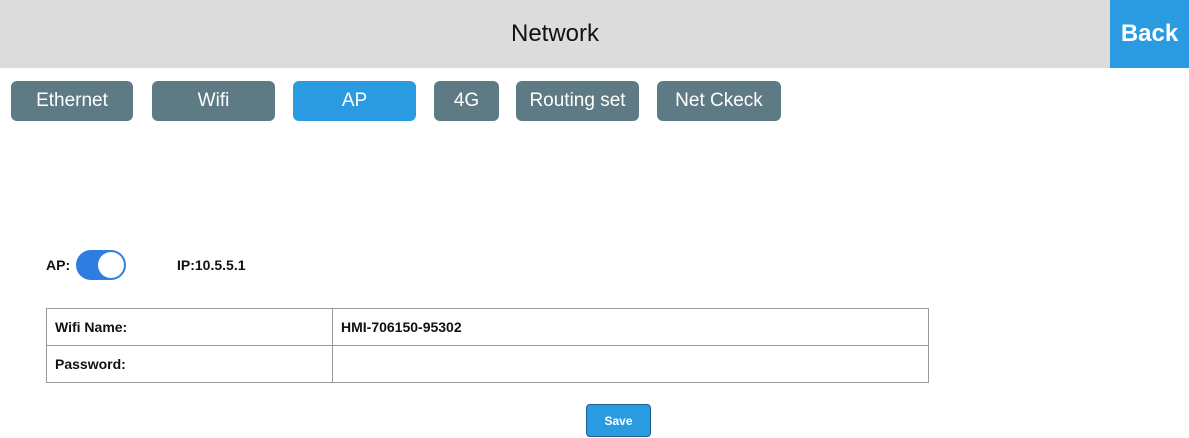 The width and height of the screenshot is (1189, 438). Describe the element at coordinates (630, 364) in the screenshot. I see `password-field` at that location.